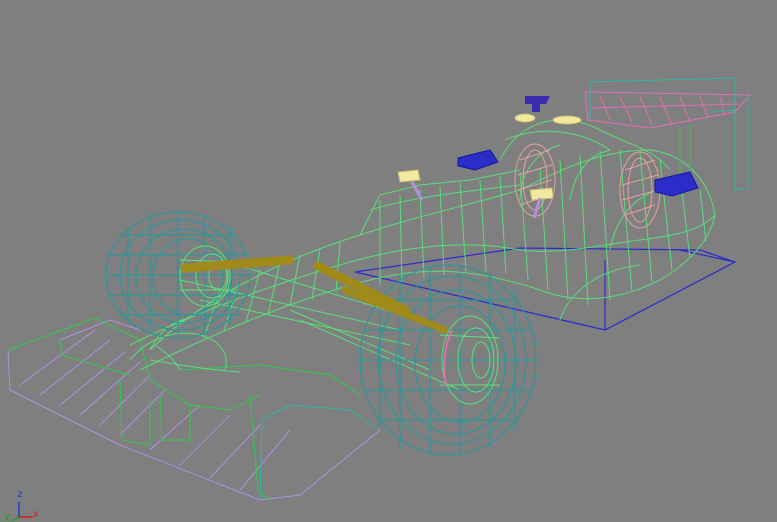 This screenshot has height=522, width=777. I want to click on rear-wing, so click(668, 134).